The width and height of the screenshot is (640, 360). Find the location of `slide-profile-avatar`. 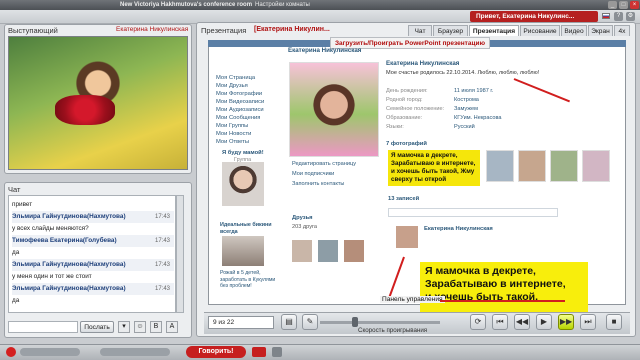

slide-profile-avatar is located at coordinates (334, 109).